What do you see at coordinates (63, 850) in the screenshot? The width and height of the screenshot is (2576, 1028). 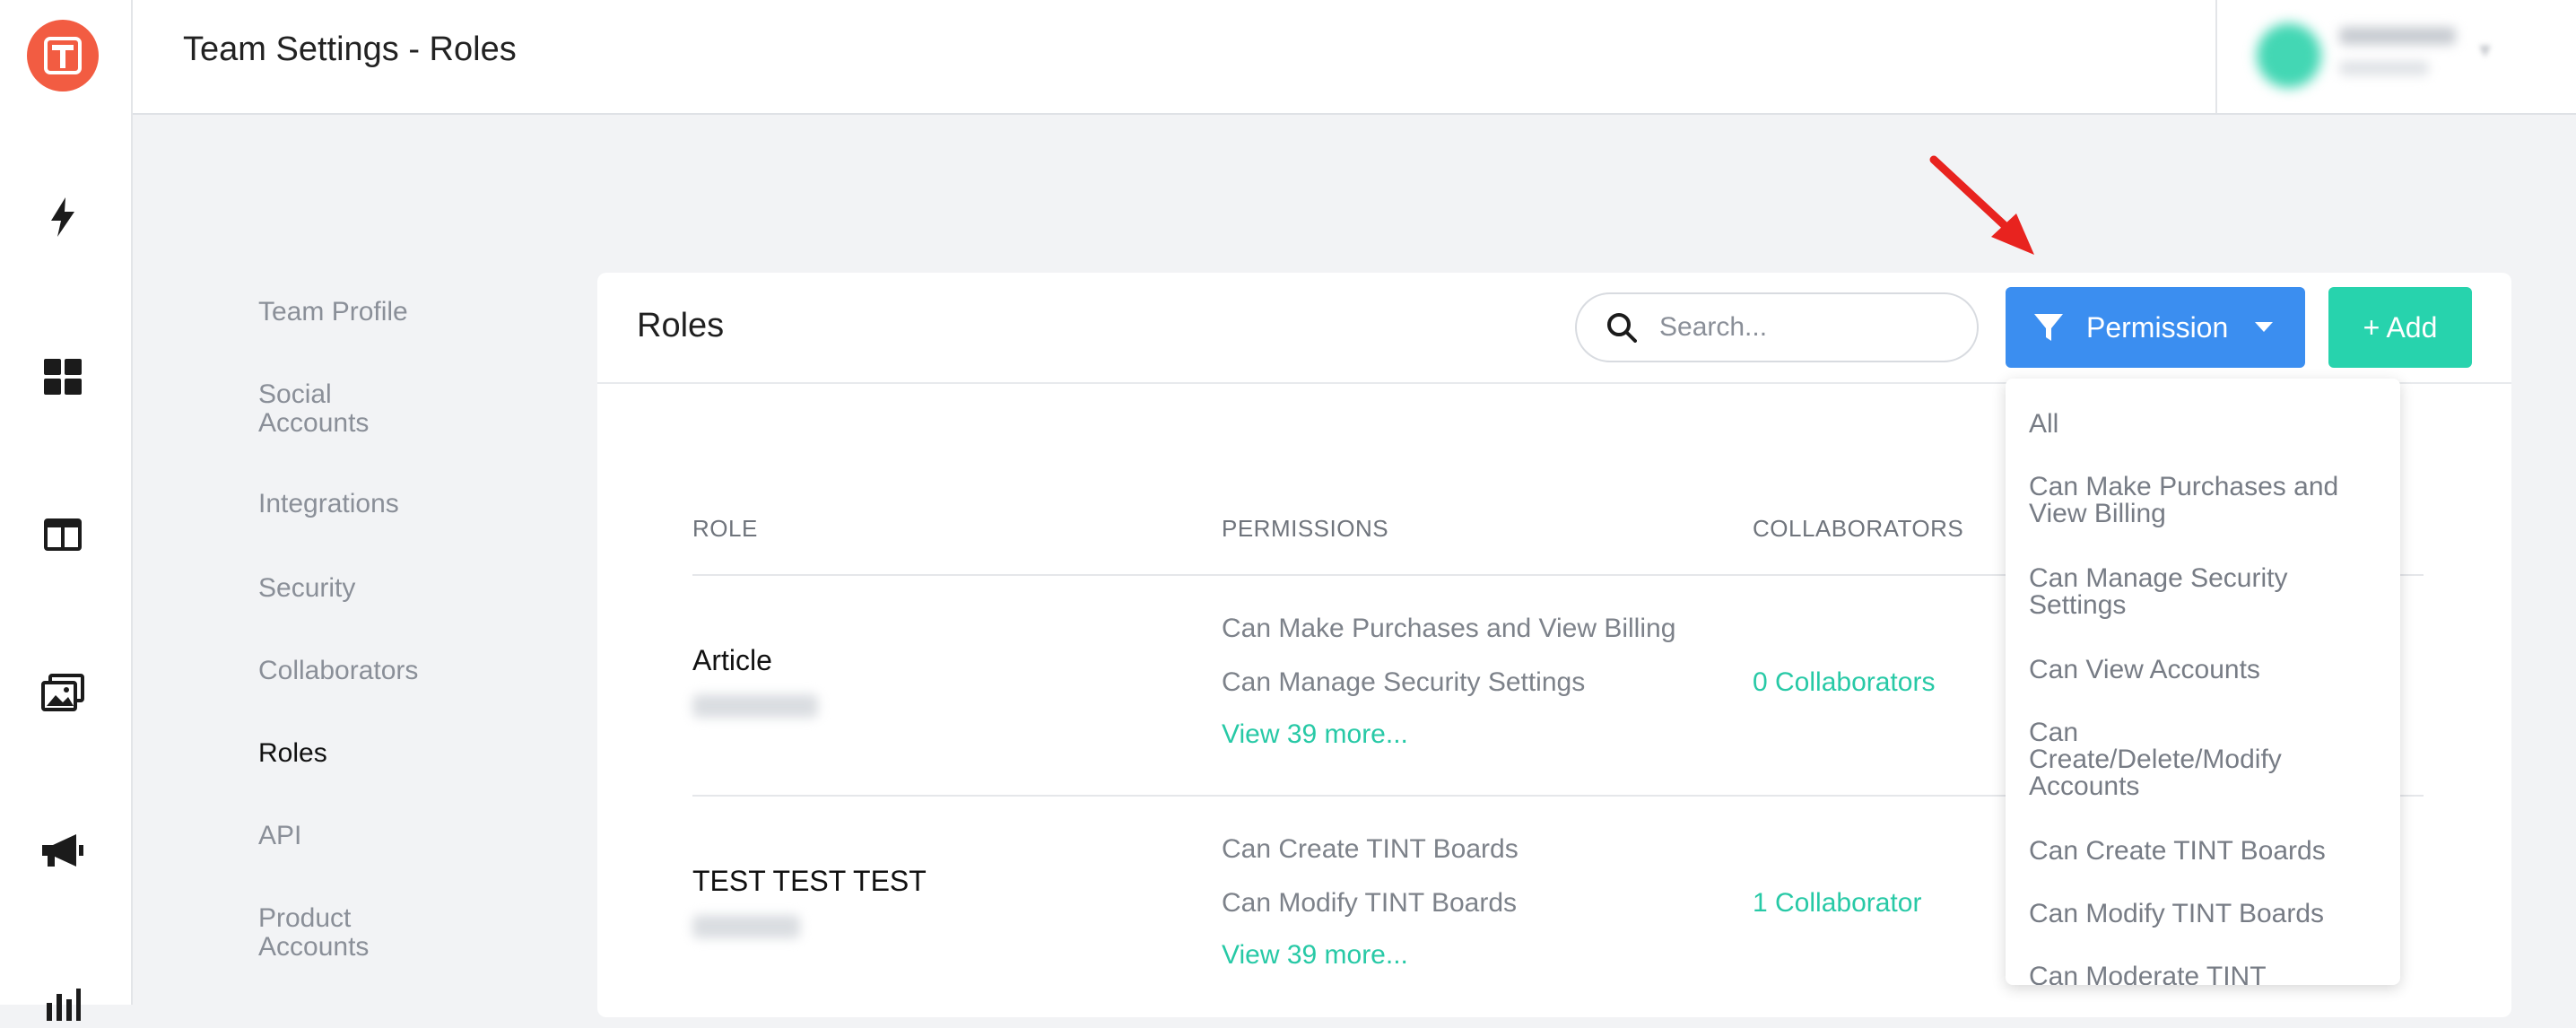 I see `megaphone-icon` at bounding box center [63, 850].